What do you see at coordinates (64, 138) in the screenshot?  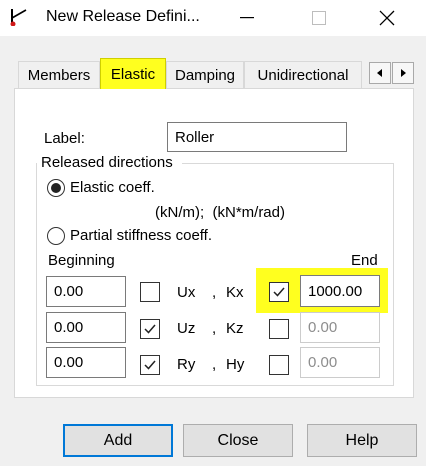 I see `label-caption: Label:` at bounding box center [64, 138].